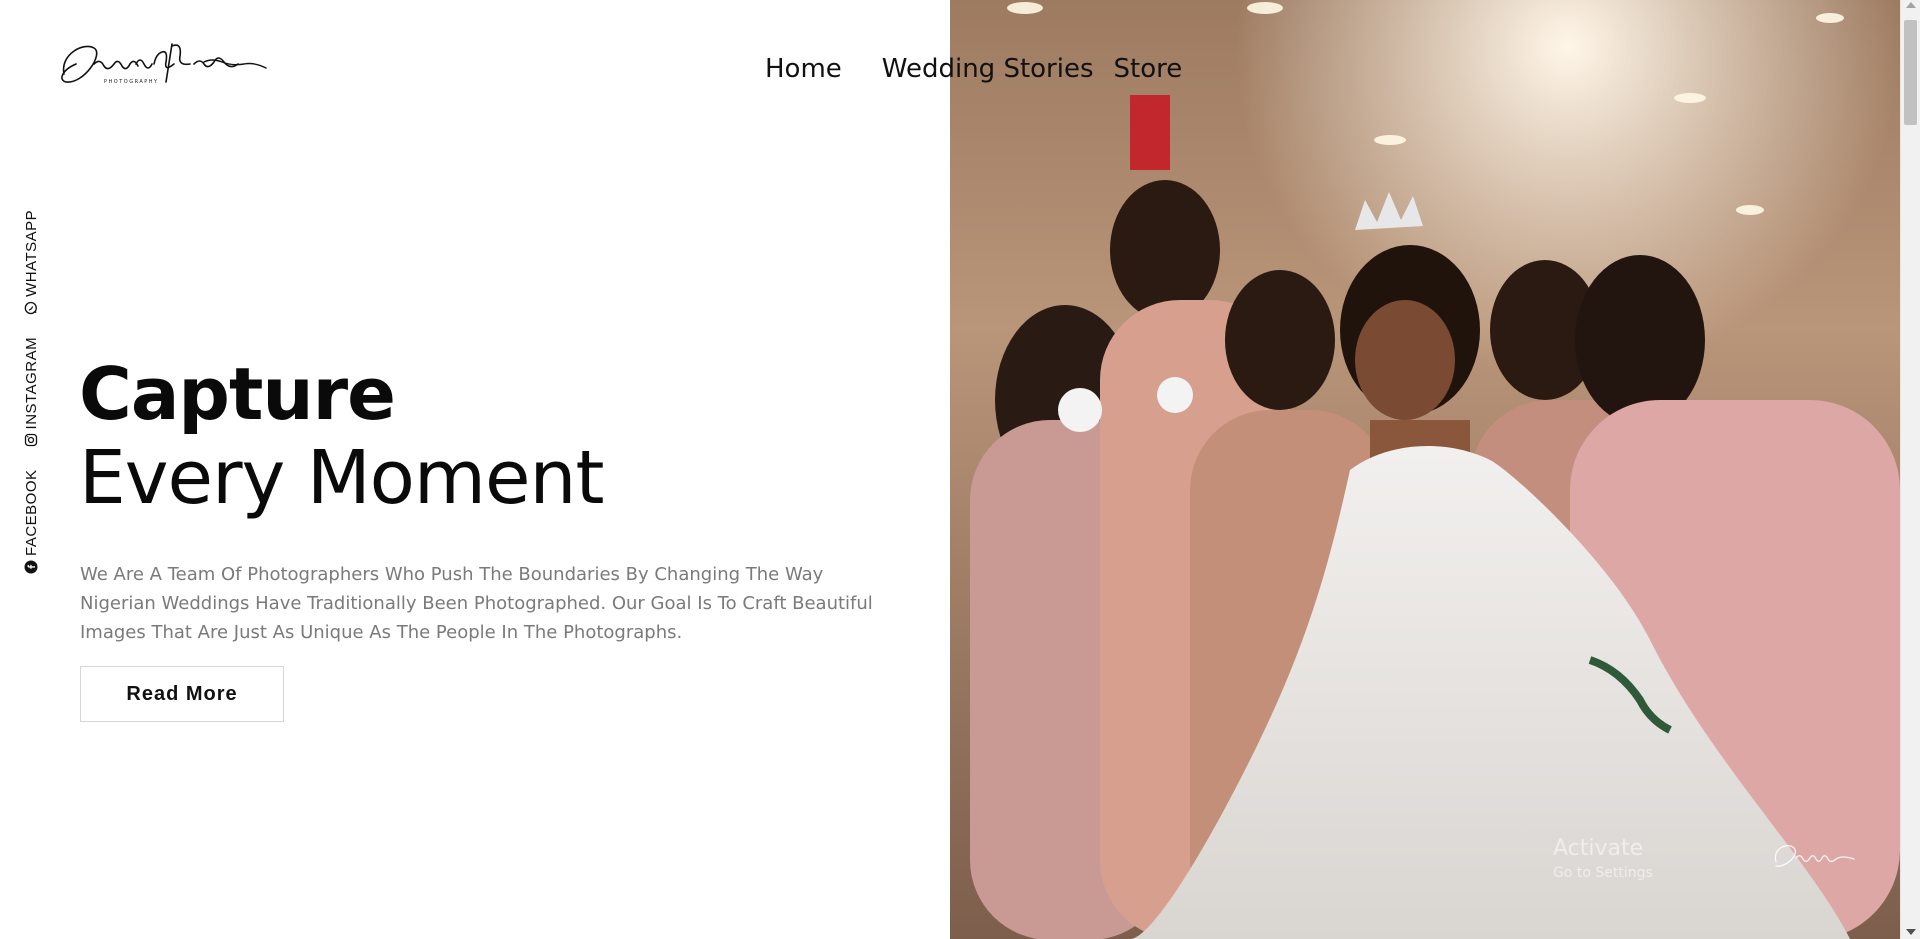 The height and width of the screenshot is (939, 1920). Describe the element at coordinates (988, 69) in the screenshot. I see `nav-wedding-stories: Wedding Stories` at that location.